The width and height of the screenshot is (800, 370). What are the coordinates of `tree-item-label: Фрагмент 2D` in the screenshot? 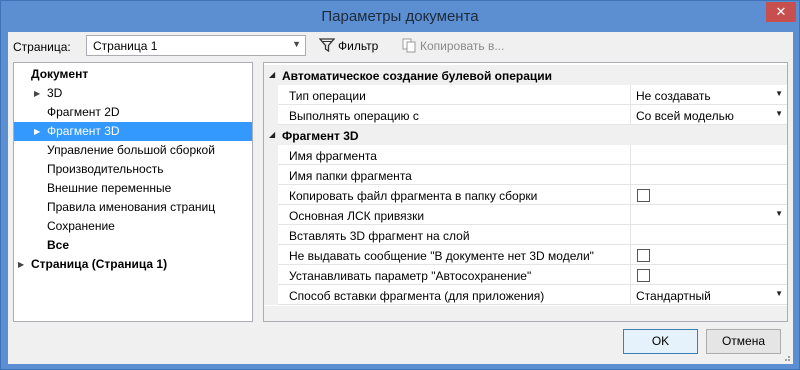 It's located at (83, 112).